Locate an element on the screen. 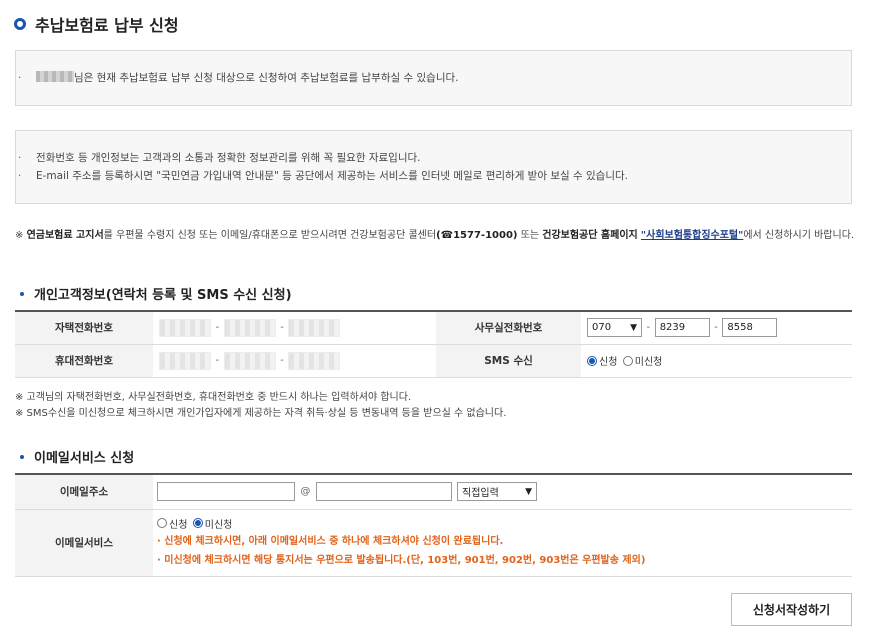 Image resolution: width=874 pixels, height=644 pixels. email-local-input is located at coordinates (226, 492).